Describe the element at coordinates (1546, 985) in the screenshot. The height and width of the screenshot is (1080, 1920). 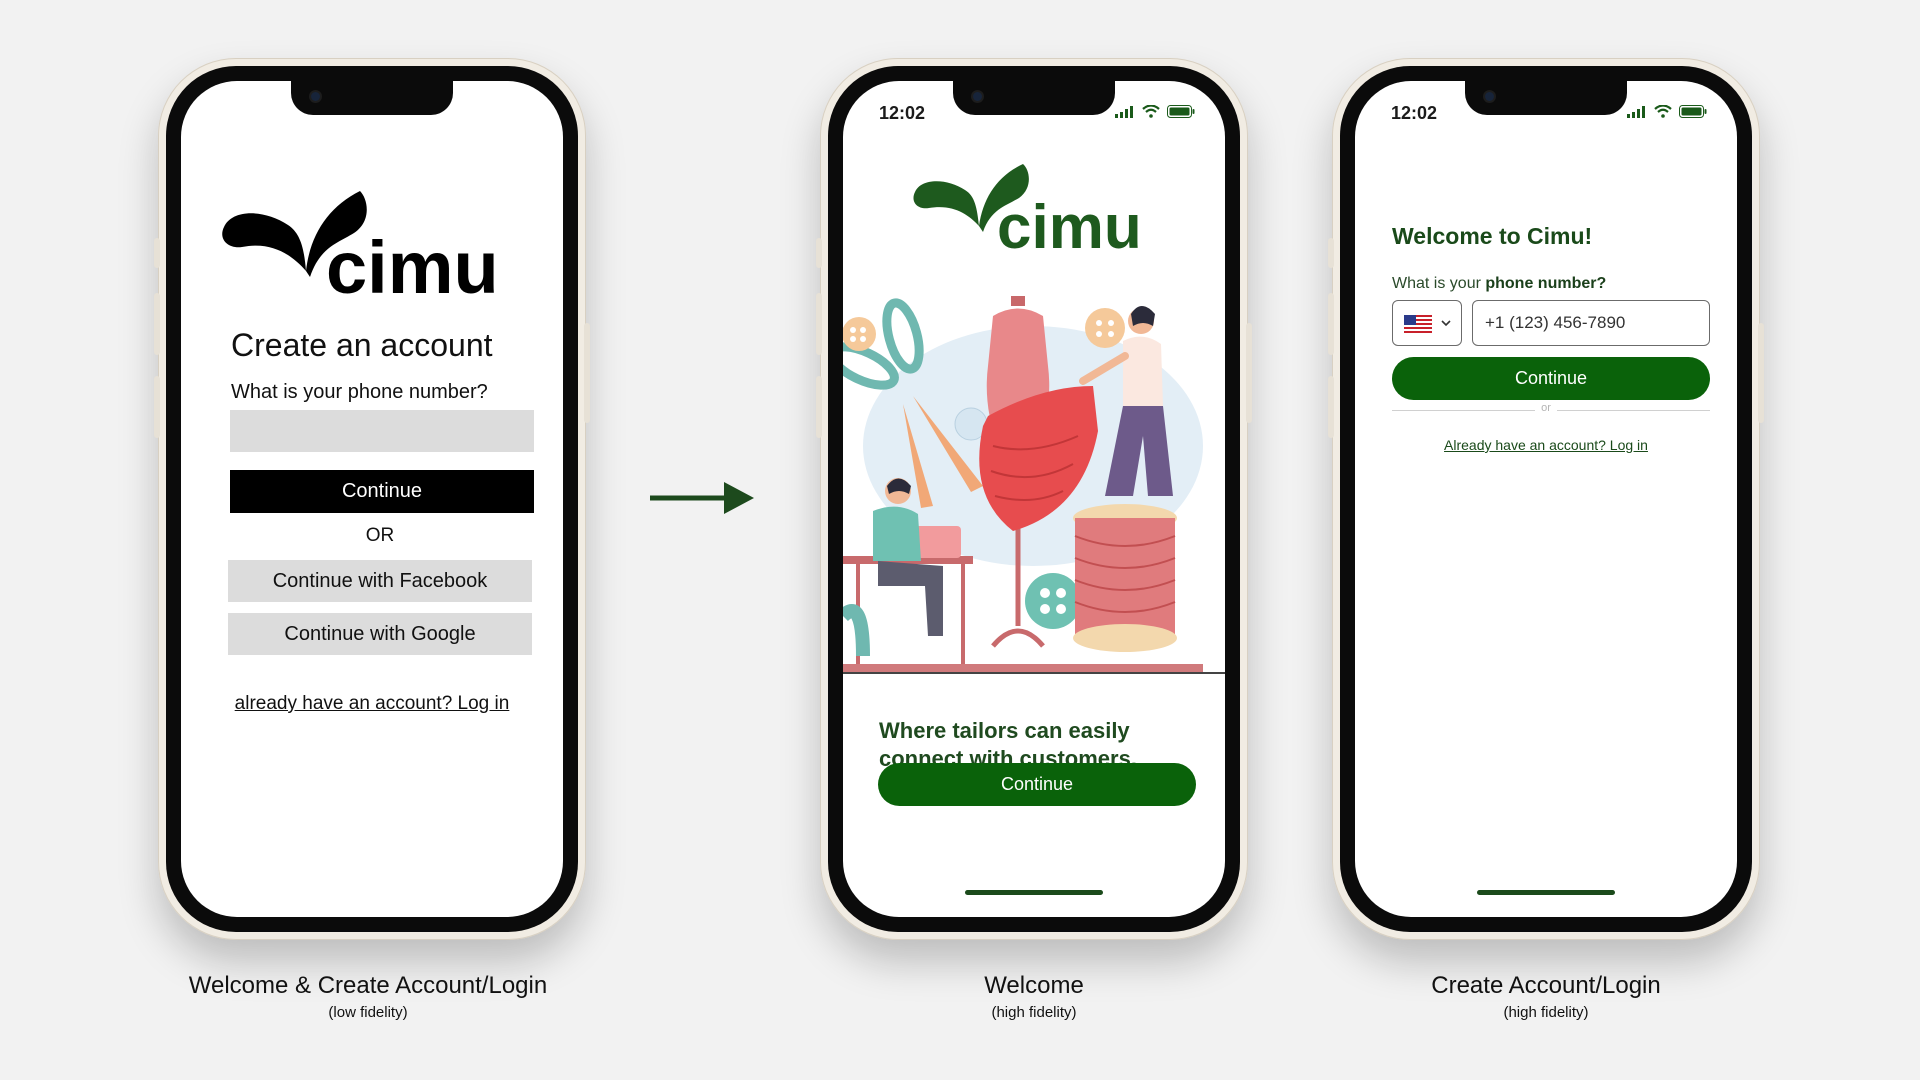
I see `caption-title: Create Account/Login` at that location.